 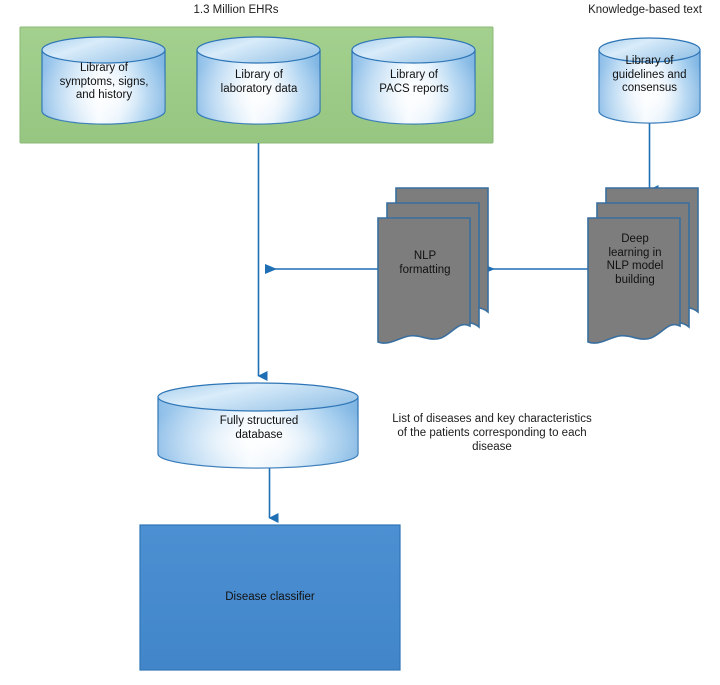 I want to click on process-rectangle-icon-disease-classifier, so click(x=270, y=597).